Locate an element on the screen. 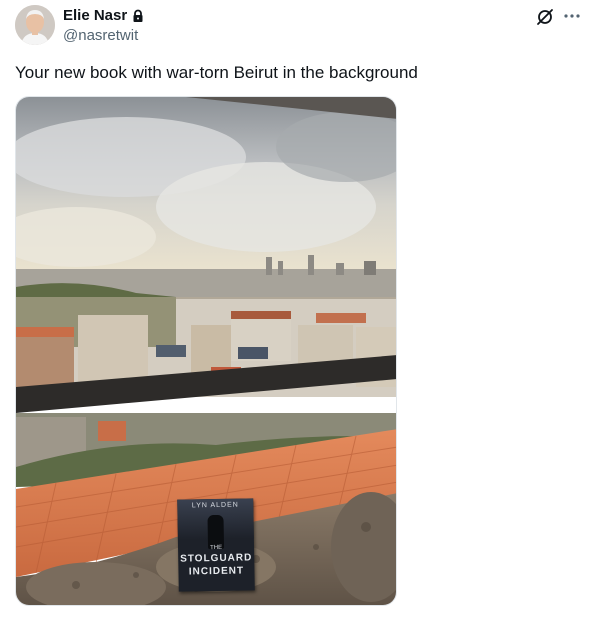 The width and height of the screenshot is (597, 623). book-title-line-2: STOLGUARD is located at coordinates (216, 558).